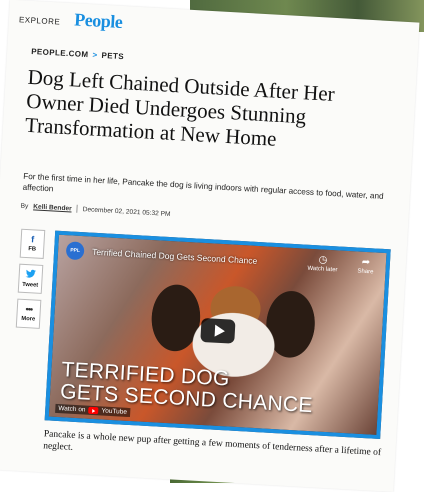 This screenshot has width=424, height=492. I want to click on author-link: Kelli Bender, so click(52, 207).